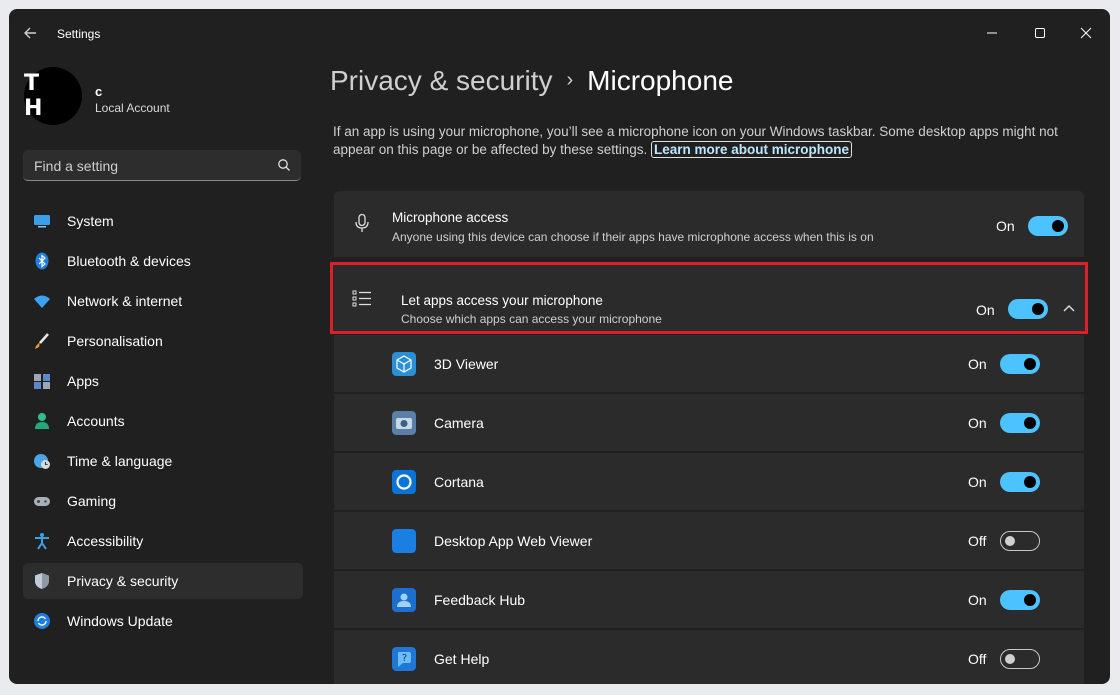  Describe the element at coordinates (404, 600) in the screenshot. I see `feedback-hub-icon` at that location.